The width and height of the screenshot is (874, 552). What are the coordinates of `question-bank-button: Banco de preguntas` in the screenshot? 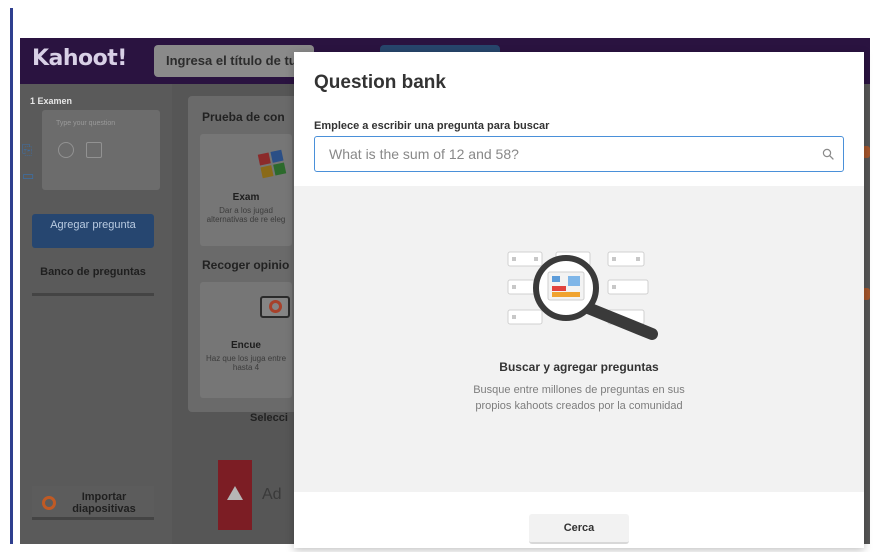 It's located at (93, 278).